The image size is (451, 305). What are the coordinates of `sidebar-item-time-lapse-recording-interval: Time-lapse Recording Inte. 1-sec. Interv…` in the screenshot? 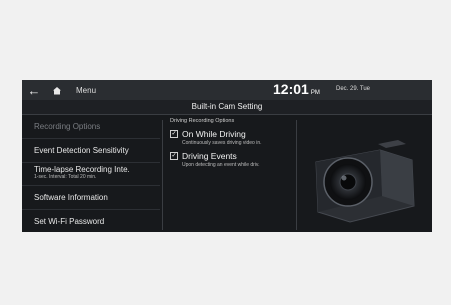 It's located at (91, 174).